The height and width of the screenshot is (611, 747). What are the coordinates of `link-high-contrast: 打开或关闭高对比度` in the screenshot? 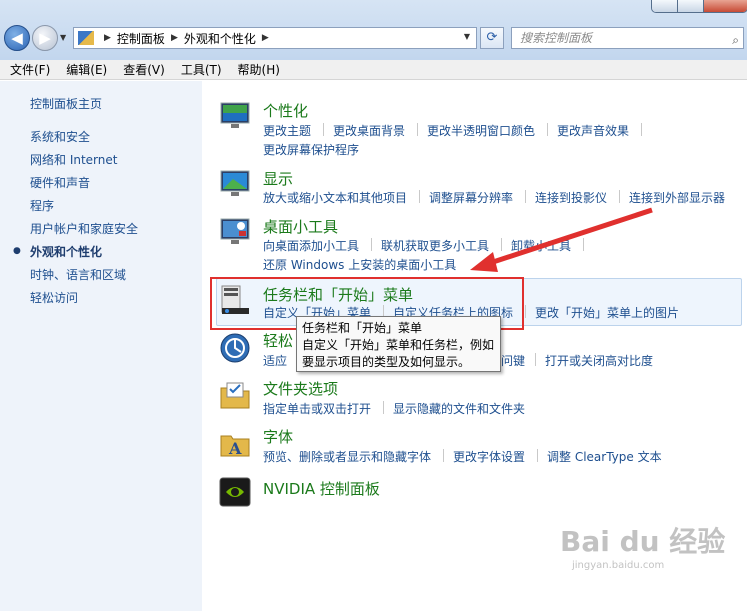 It's located at (599, 360).